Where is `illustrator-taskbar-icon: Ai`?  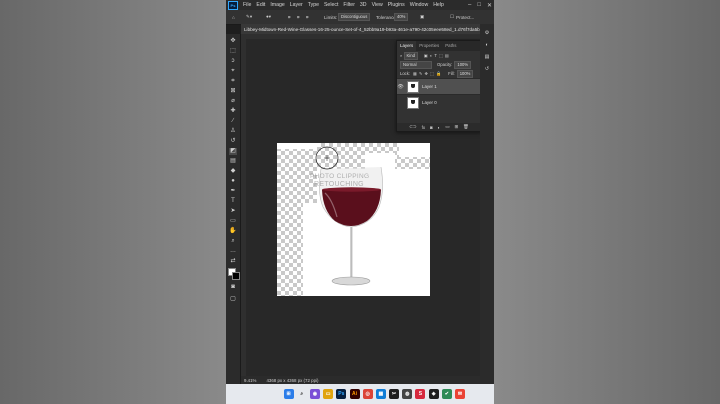 illustrator-taskbar-icon: Ai is located at coordinates (354, 394).